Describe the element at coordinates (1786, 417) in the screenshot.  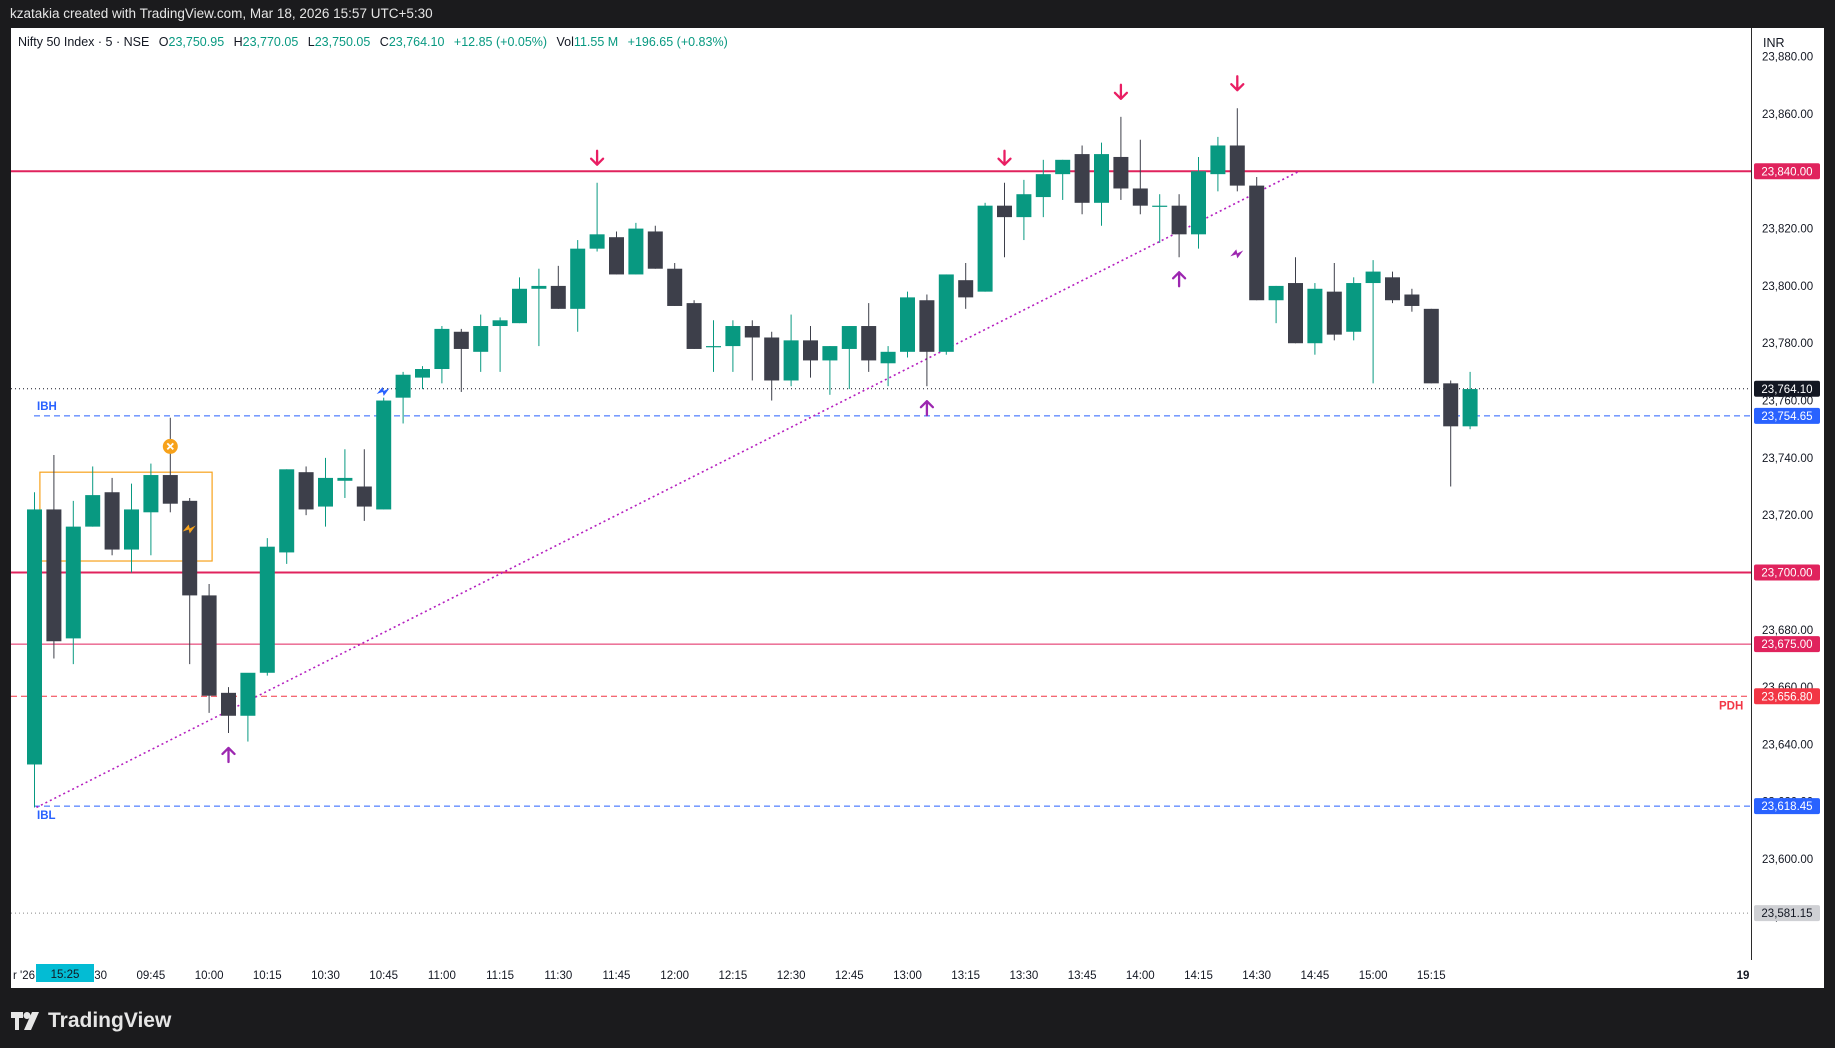
I see `price-badge-label: 23,754.65` at that location.